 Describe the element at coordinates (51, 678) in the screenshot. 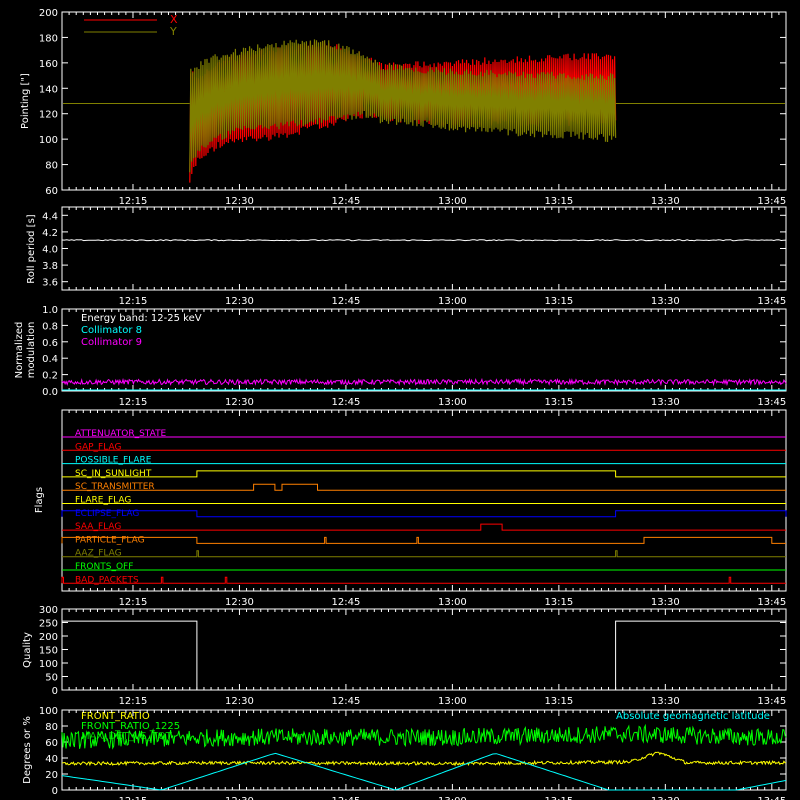

I see `y-tick-label: 50` at that location.